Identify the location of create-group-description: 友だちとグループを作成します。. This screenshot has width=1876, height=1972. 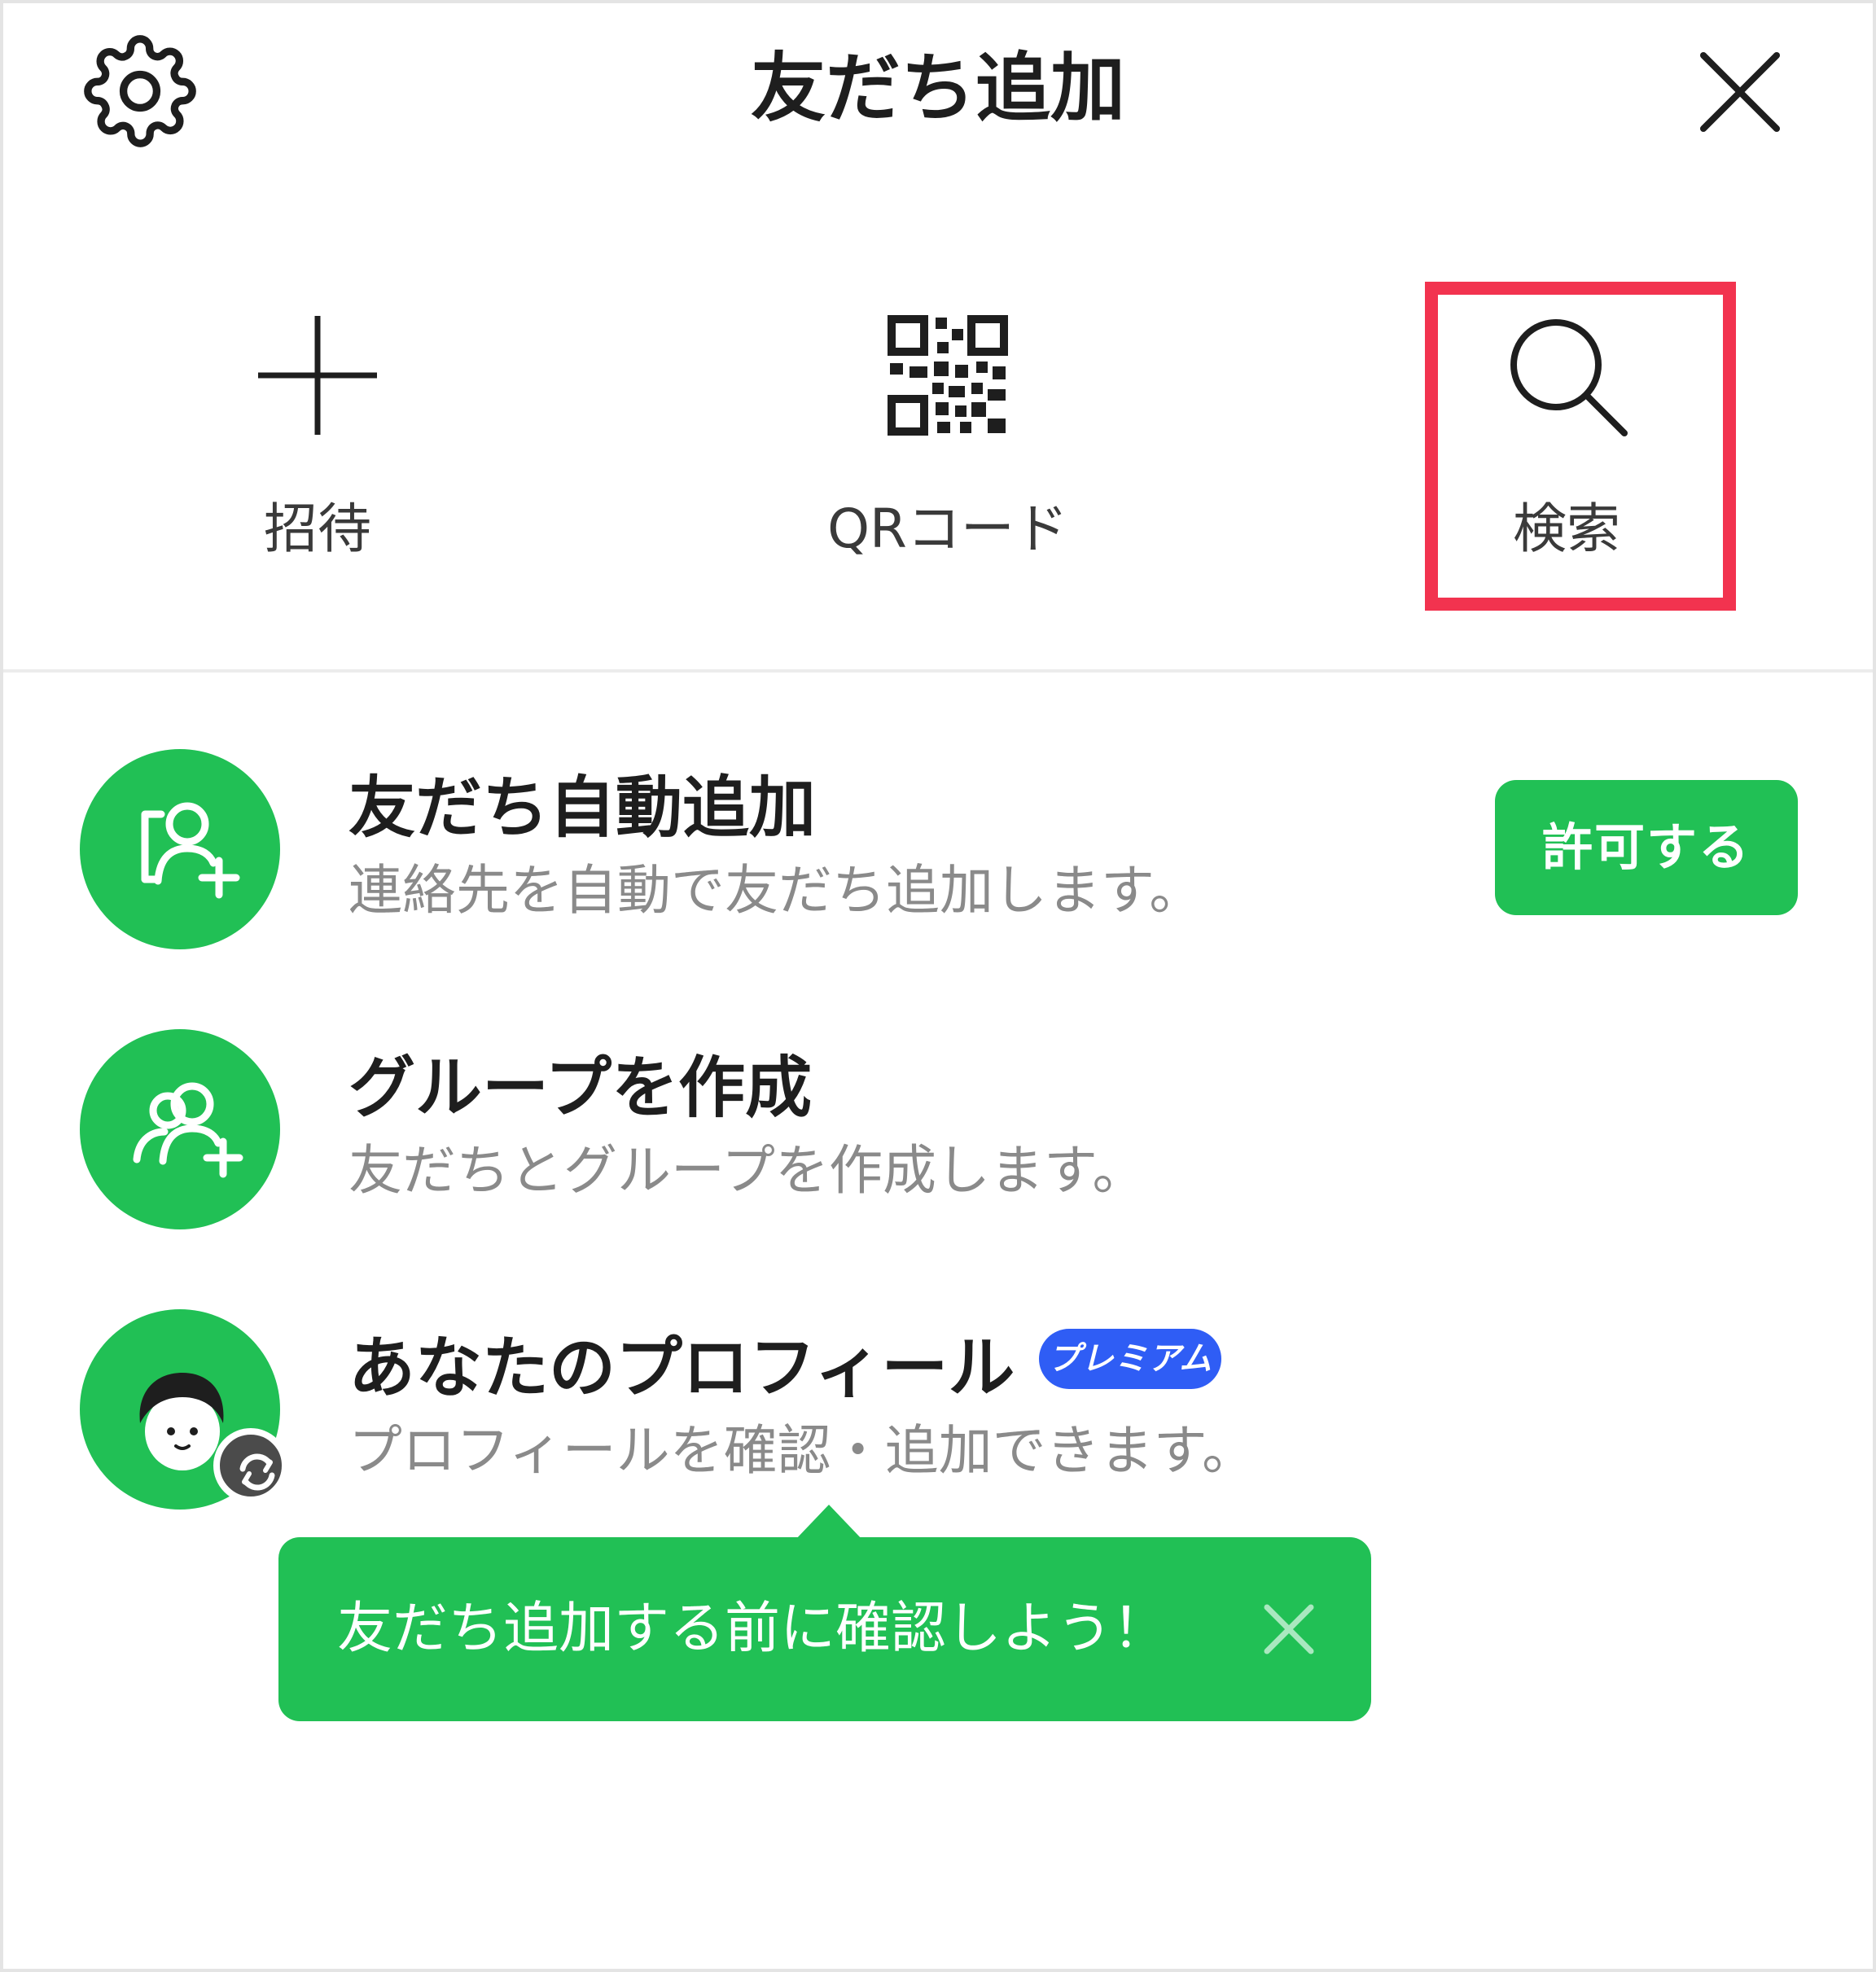
(747, 1170).